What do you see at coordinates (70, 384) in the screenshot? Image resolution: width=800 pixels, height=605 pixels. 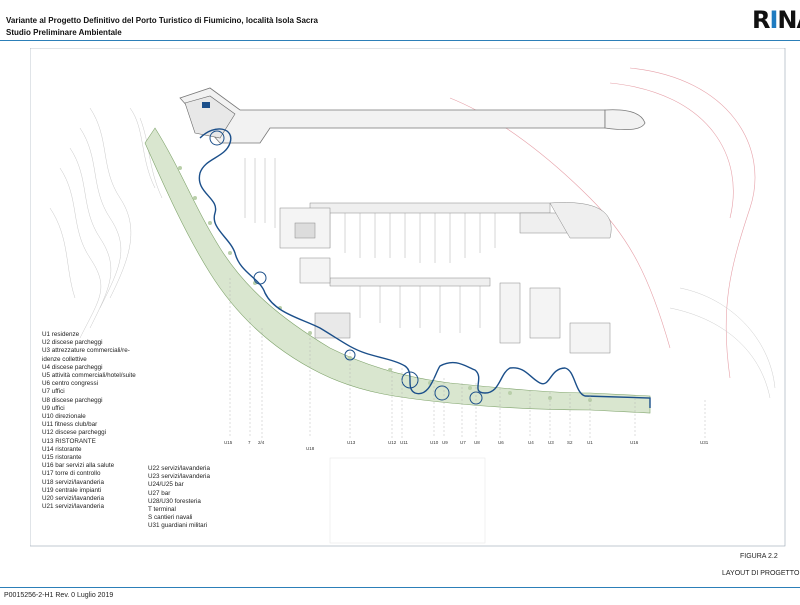 I see `legend-item: U6 centro congressi` at bounding box center [70, 384].